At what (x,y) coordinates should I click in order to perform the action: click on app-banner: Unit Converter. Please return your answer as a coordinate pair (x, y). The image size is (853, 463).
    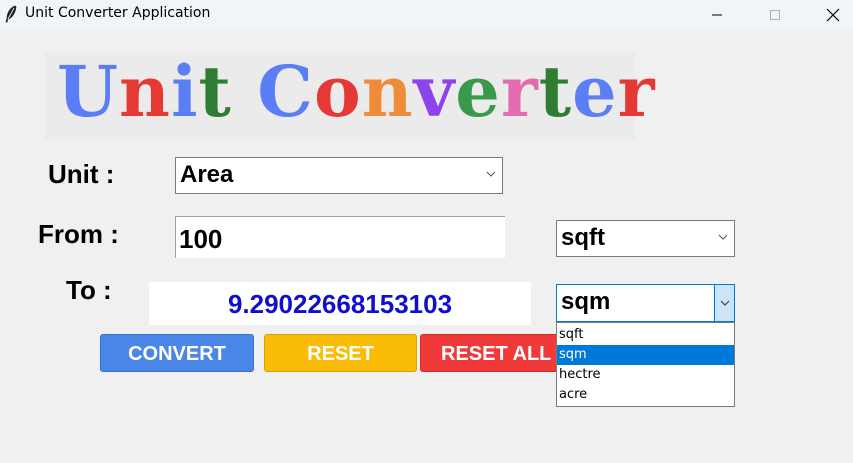
    Looking at the image, I should click on (350, 95).